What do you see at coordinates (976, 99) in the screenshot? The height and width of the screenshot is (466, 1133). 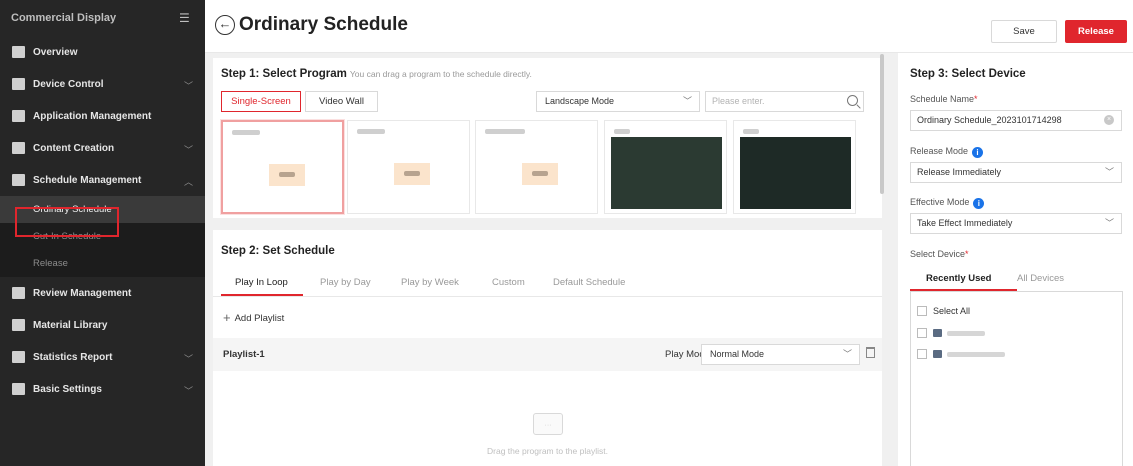 I see `required-mark: *` at bounding box center [976, 99].